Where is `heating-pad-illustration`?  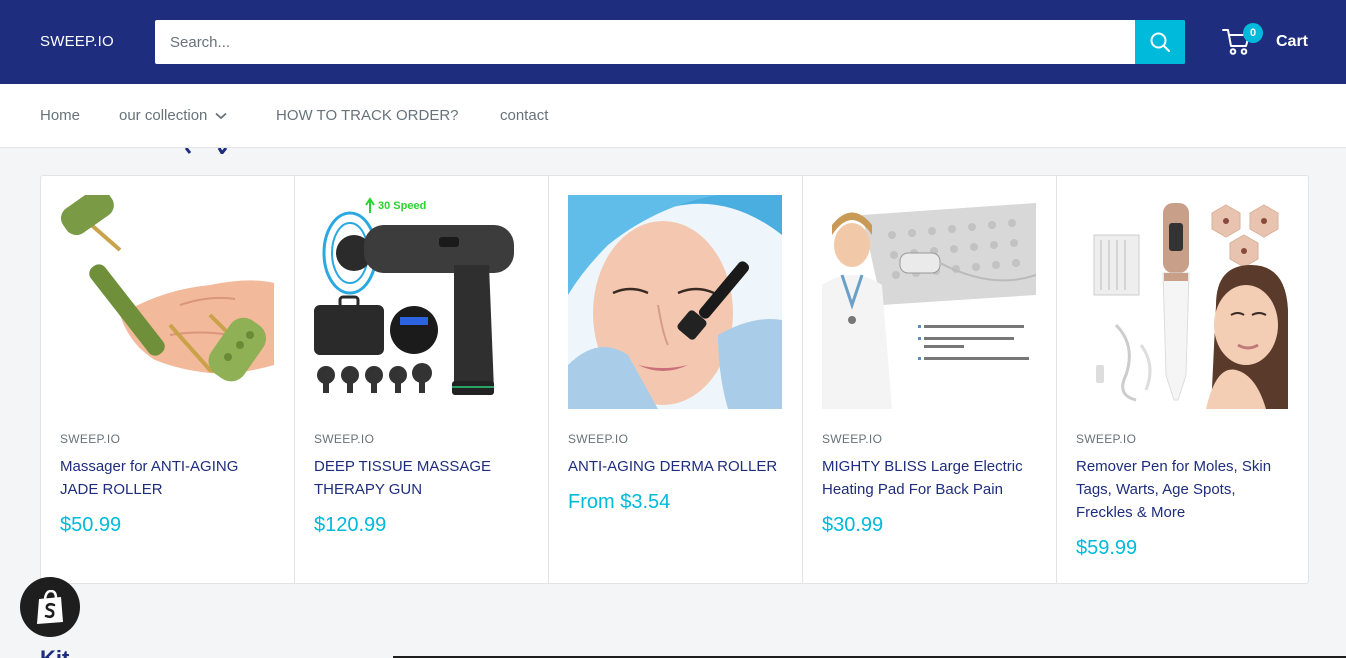
heating-pad-illustration is located at coordinates (929, 302).